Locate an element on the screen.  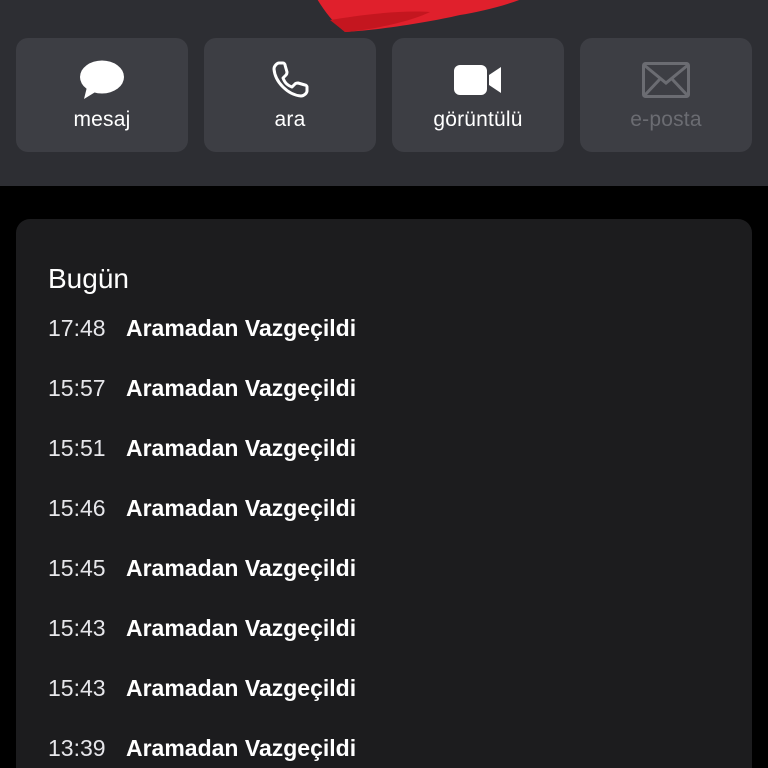
call-history-title: Bugün is located at coordinates (88, 278).